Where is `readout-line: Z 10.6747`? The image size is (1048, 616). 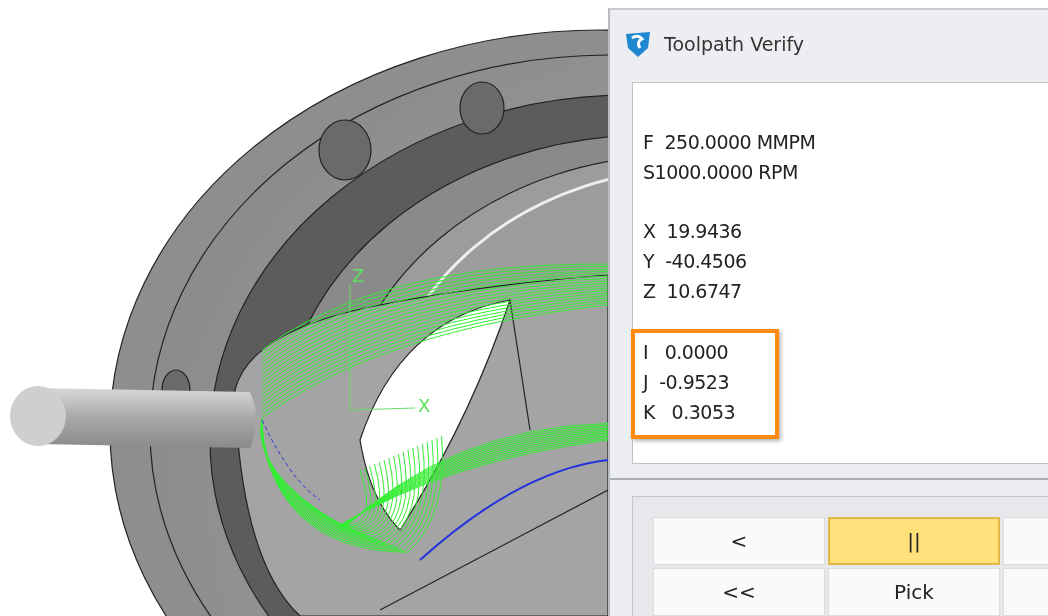 readout-line: Z 10.6747 is located at coordinates (693, 292).